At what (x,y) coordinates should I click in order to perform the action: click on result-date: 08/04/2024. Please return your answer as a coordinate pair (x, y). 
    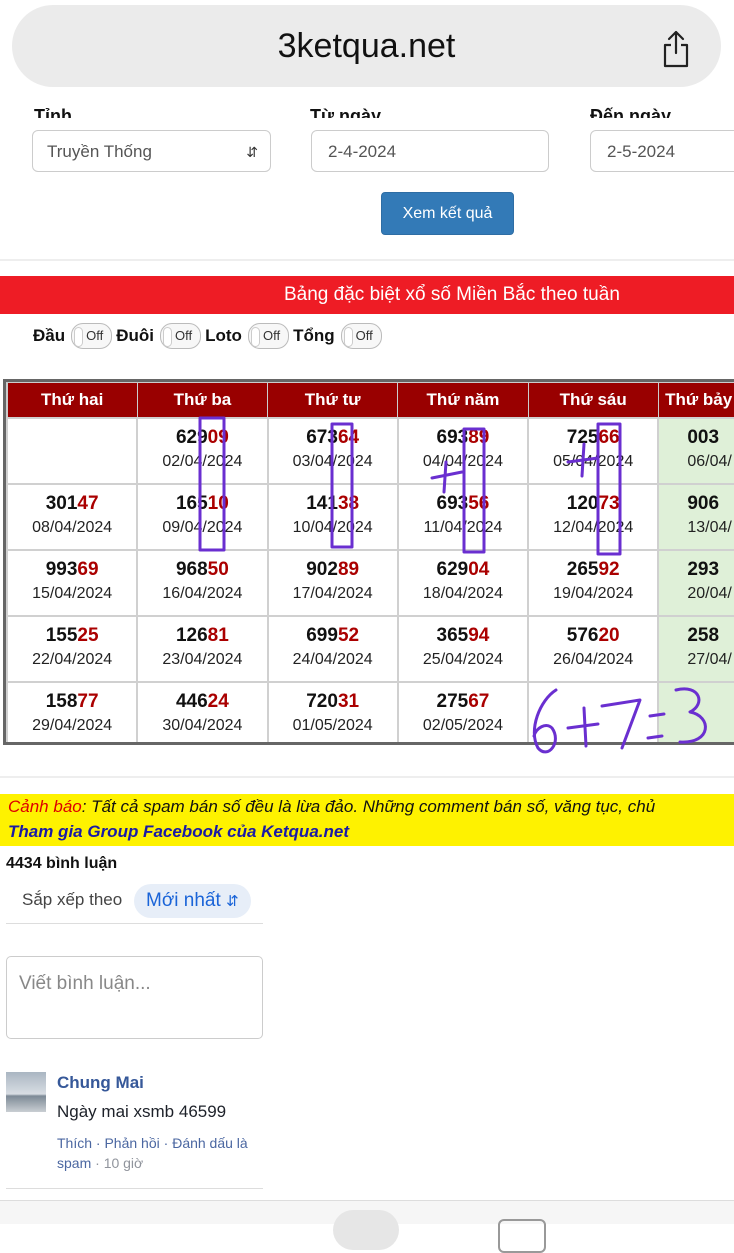
    Looking at the image, I should click on (72, 527).